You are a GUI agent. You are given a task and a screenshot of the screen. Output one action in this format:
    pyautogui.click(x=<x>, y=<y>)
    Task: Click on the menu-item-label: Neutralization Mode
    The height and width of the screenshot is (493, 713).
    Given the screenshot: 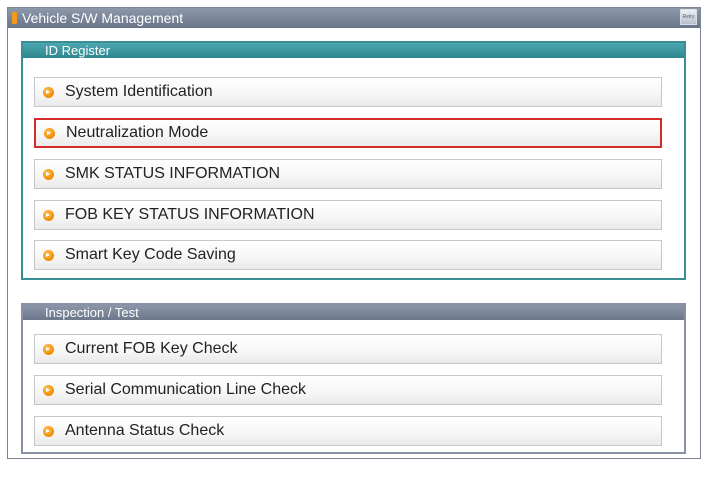 What is the action you would take?
    pyautogui.click(x=137, y=132)
    